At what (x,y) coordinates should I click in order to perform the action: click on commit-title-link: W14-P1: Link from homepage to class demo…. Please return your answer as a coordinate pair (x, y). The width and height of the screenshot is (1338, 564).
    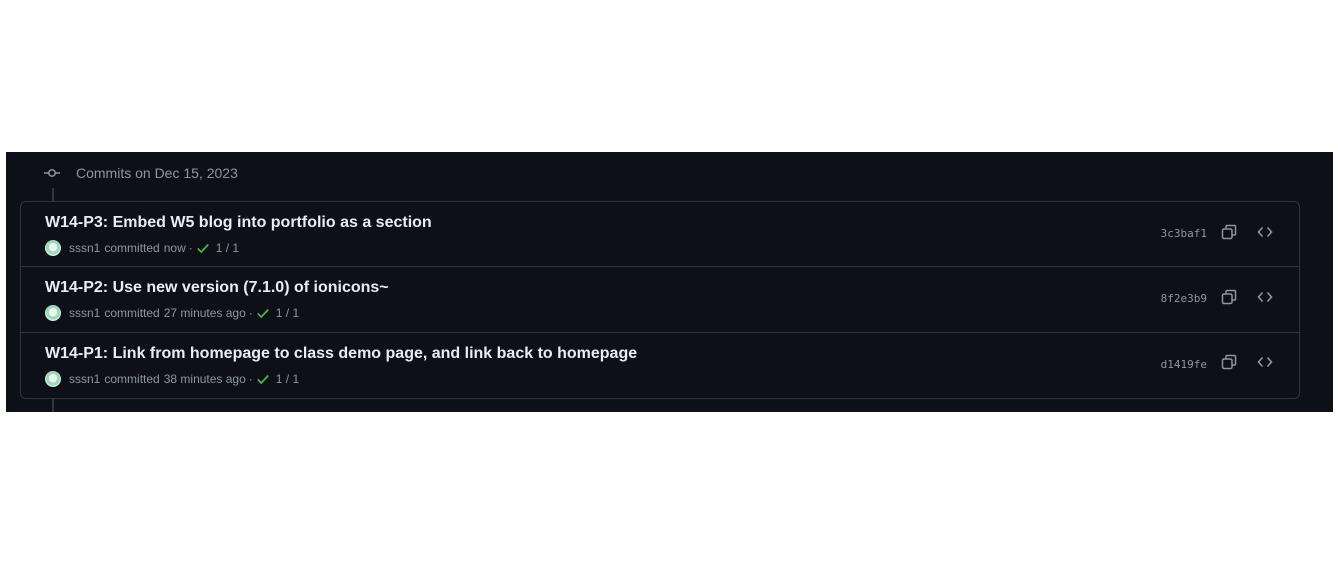
    Looking at the image, I should click on (341, 354).